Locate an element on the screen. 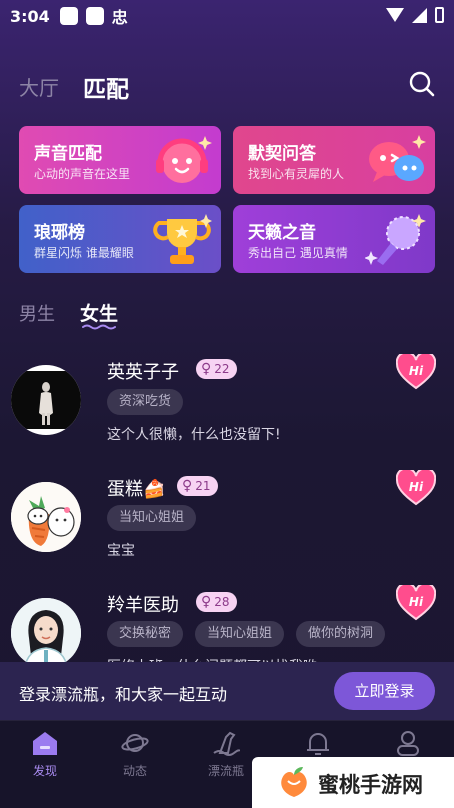 The image size is (454, 808). watermark: 蜜桃手游网 is located at coordinates (353, 782).